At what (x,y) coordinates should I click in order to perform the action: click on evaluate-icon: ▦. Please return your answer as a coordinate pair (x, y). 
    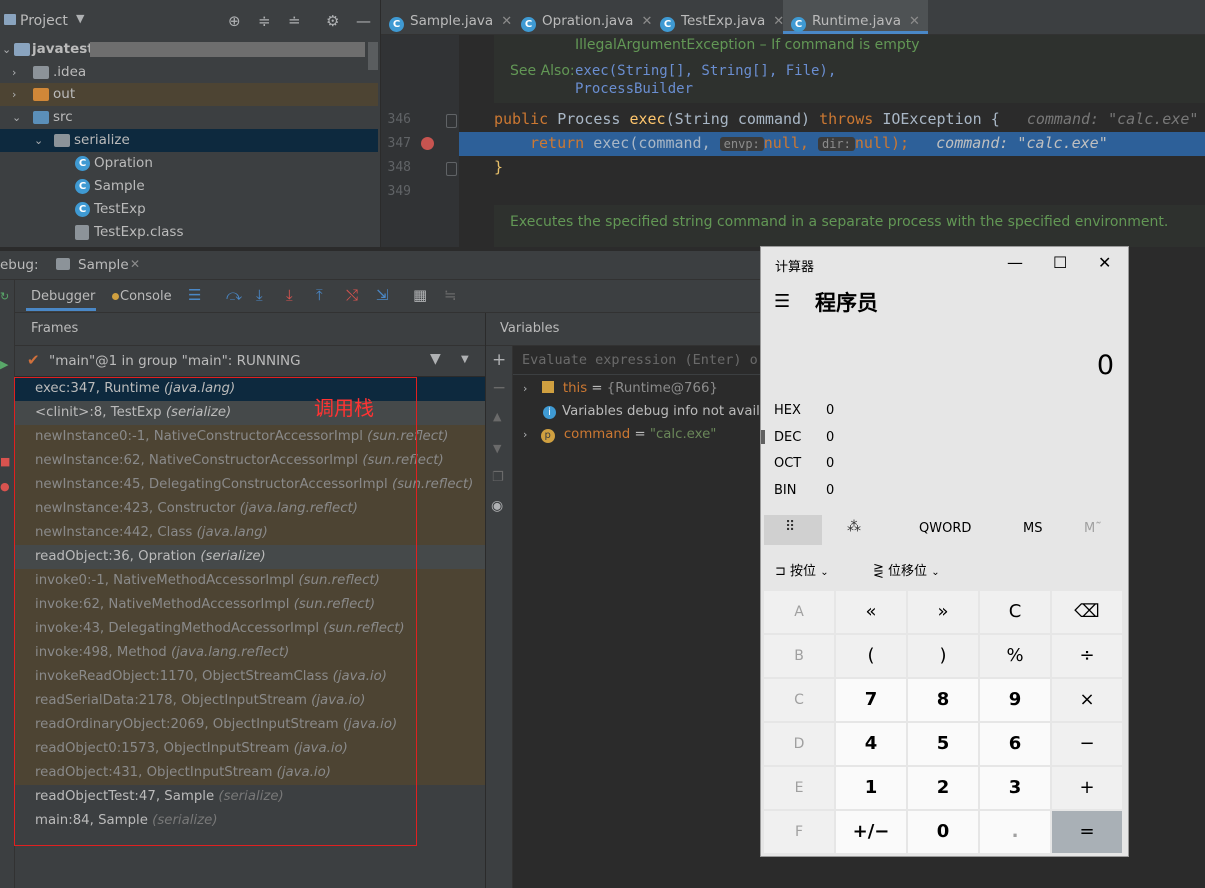
    Looking at the image, I should click on (420, 295).